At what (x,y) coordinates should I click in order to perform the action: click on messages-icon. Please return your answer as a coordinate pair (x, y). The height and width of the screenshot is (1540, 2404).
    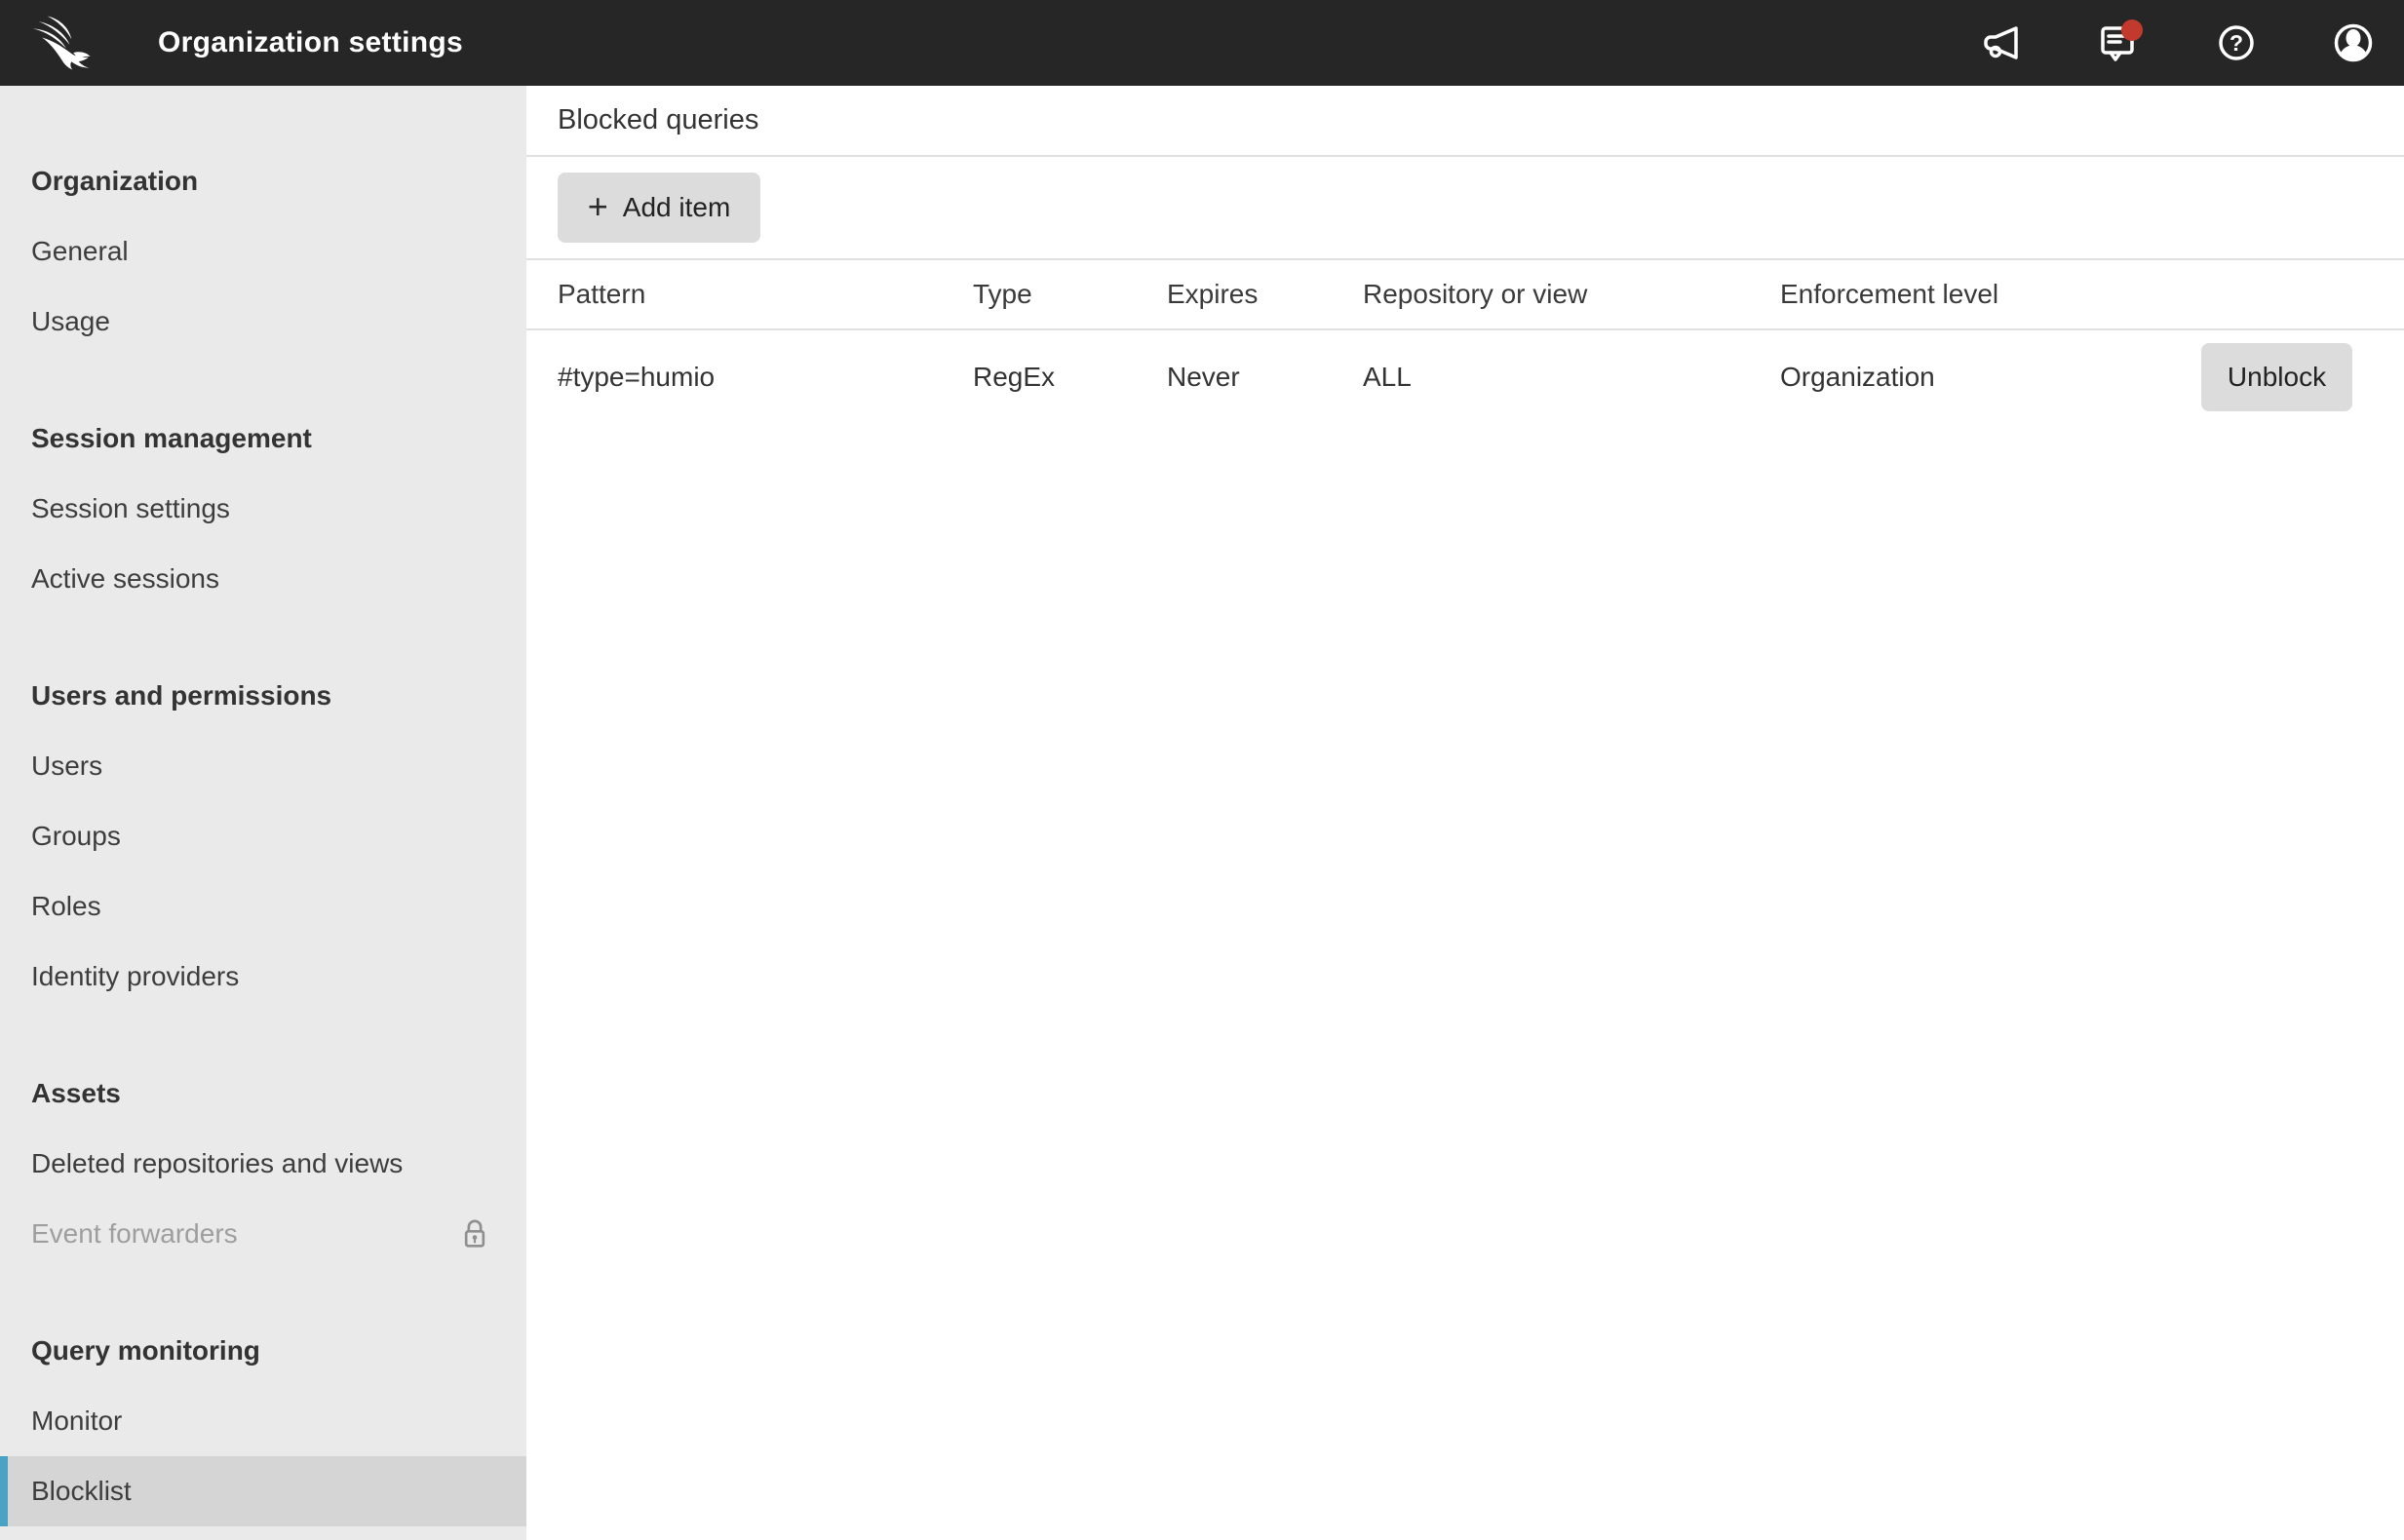
    Looking at the image, I should click on (2119, 42).